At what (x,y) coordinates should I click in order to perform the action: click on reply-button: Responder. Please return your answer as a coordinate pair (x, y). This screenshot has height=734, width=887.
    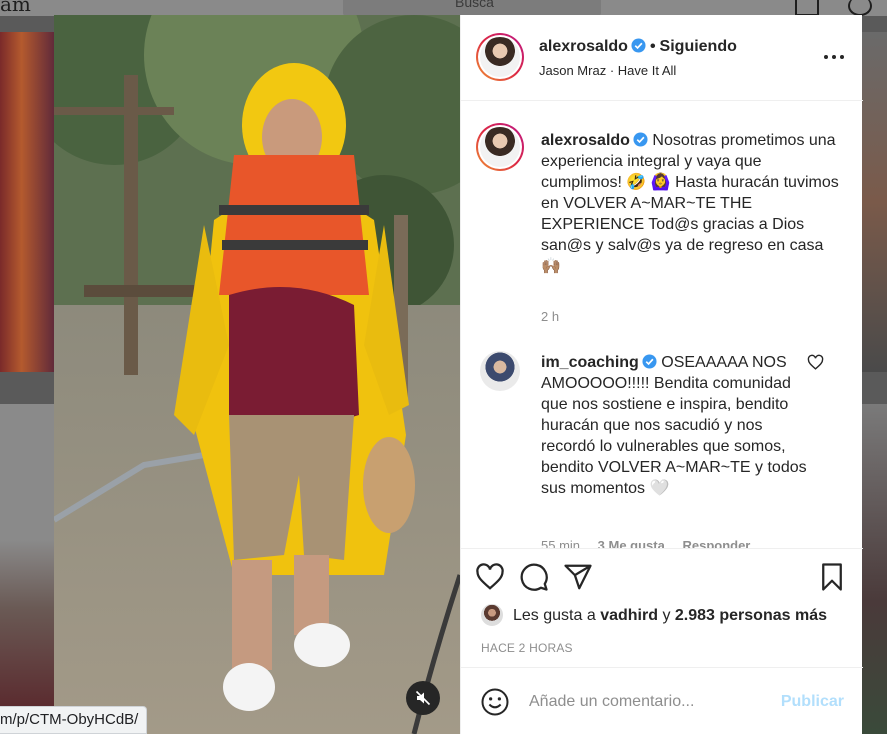
    Looking at the image, I should click on (716, 543).